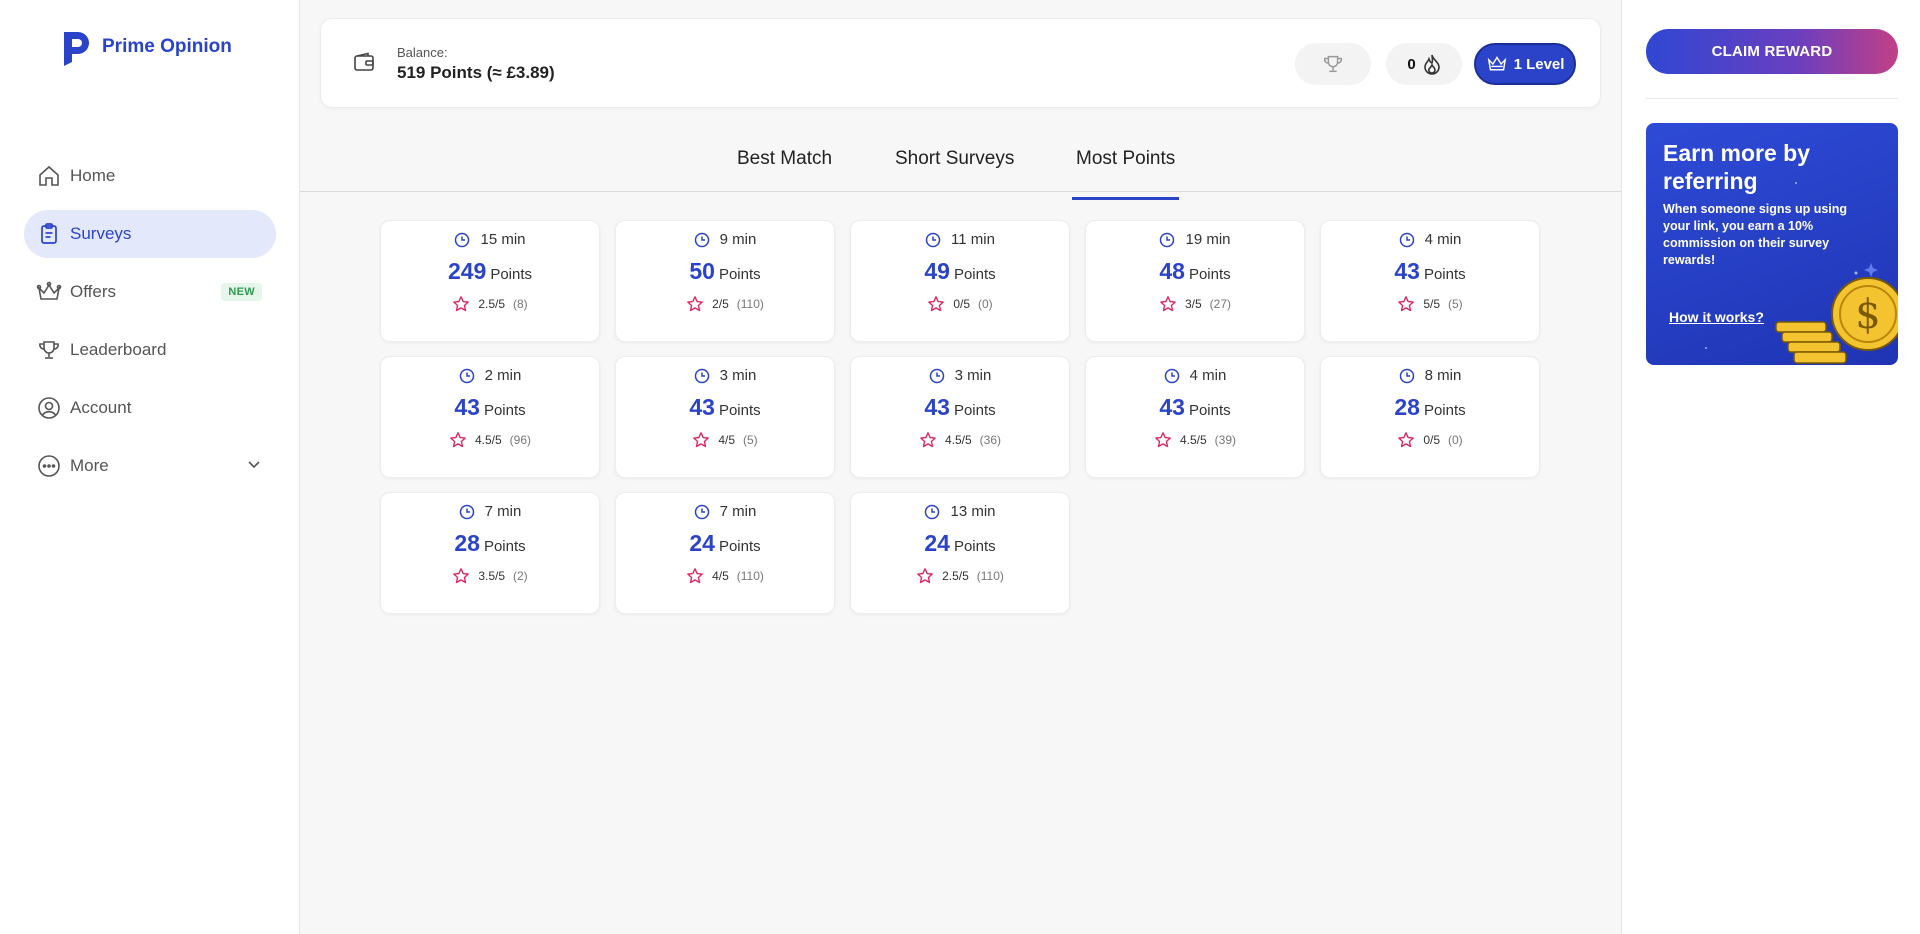  What do you see at coordinates (467, 271) in the screenshot?
I see `survey-points: 249` at bounding box center [467, 271].